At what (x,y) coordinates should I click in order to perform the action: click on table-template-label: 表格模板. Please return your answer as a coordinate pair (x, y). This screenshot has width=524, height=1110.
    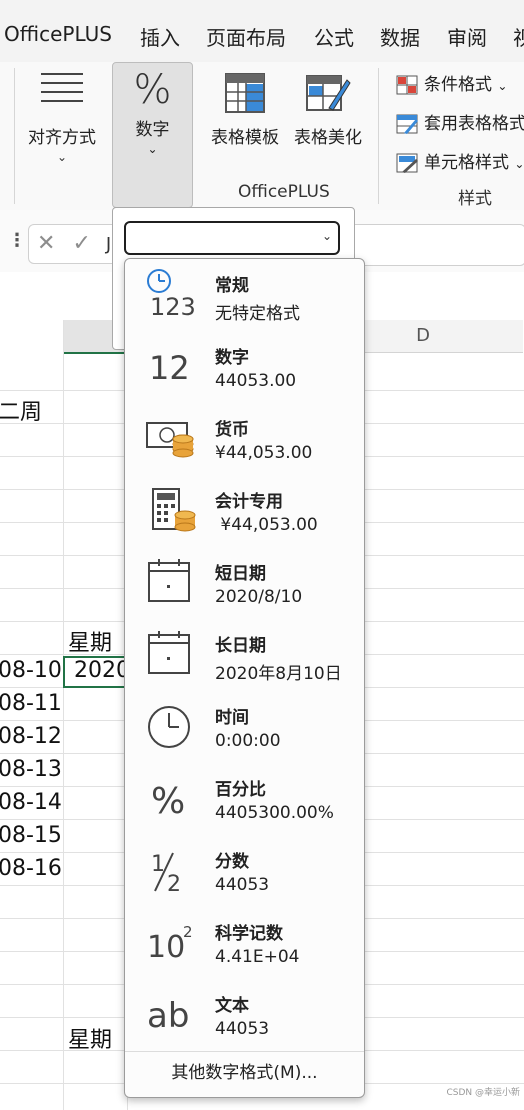
    Looking at the image, I should click on (245, 138).